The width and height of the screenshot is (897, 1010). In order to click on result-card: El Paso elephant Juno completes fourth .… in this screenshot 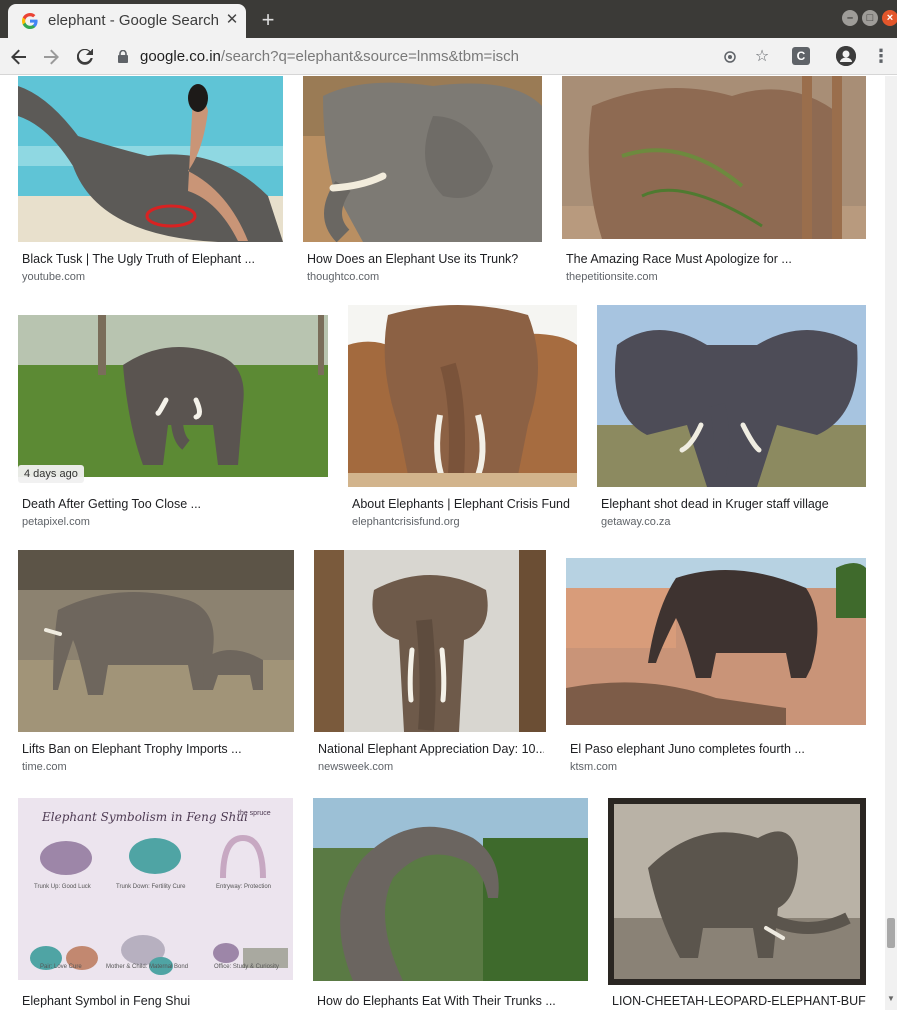, I will do `click(716, 665)`.